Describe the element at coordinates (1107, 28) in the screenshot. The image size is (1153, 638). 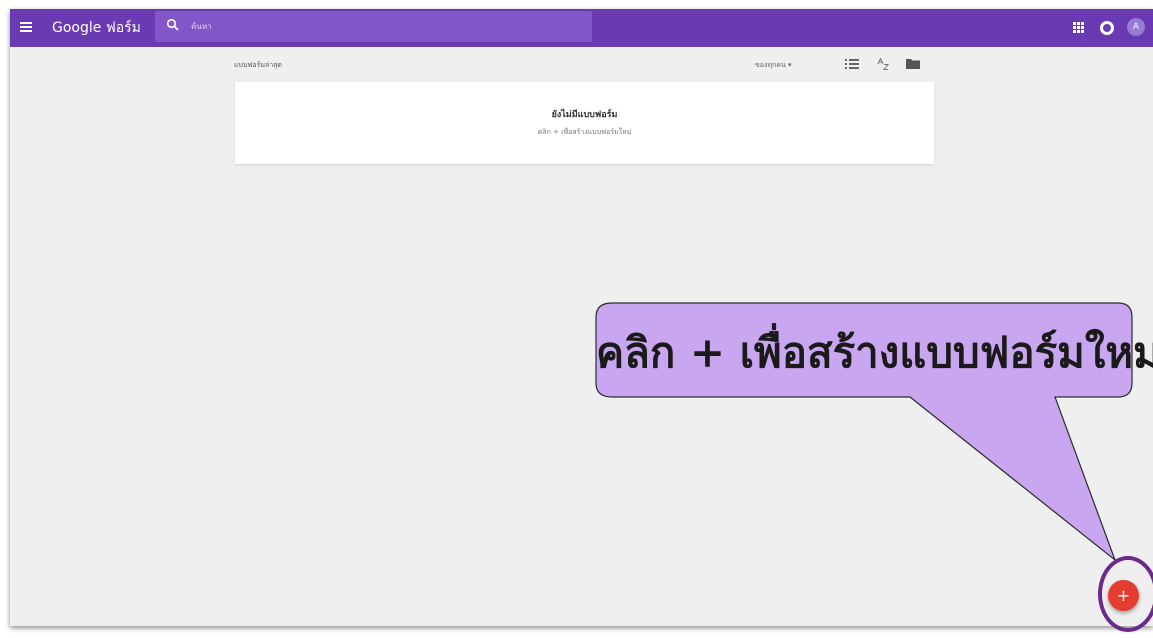
I see `notification-icon` at that location.